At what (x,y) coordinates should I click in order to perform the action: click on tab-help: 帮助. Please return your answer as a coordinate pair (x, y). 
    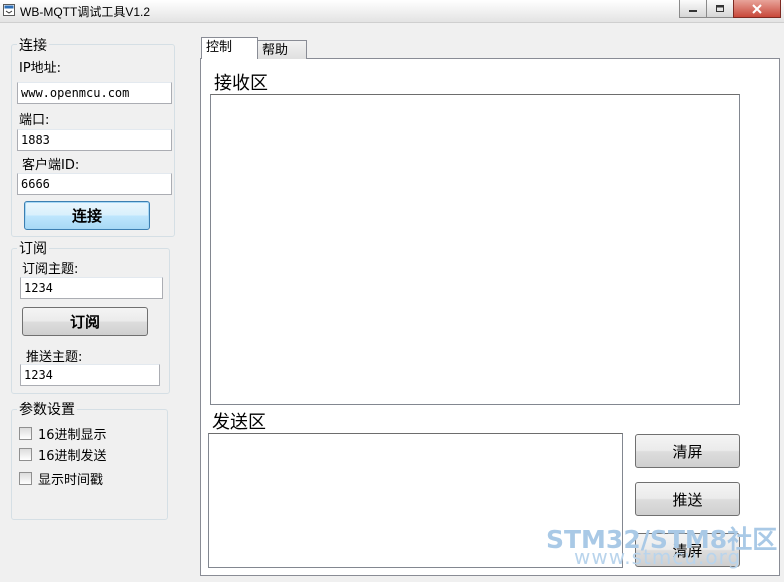
    Looking at the image, I should click on (282, 49).